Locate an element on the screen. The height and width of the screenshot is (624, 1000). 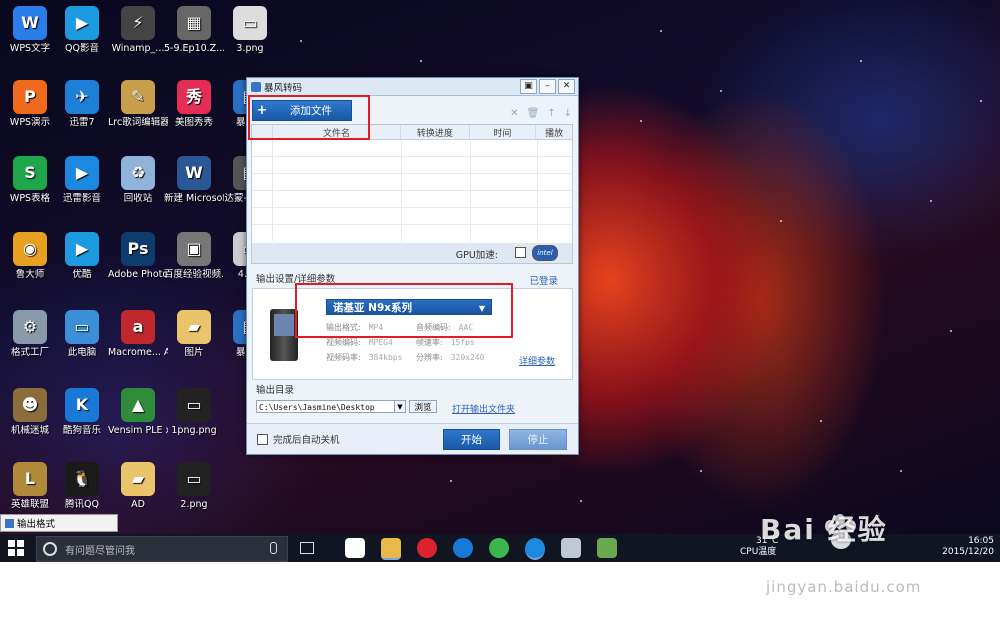
auto-shutdown-label: 完成后自动关机 is located at coordinates (306, 440).